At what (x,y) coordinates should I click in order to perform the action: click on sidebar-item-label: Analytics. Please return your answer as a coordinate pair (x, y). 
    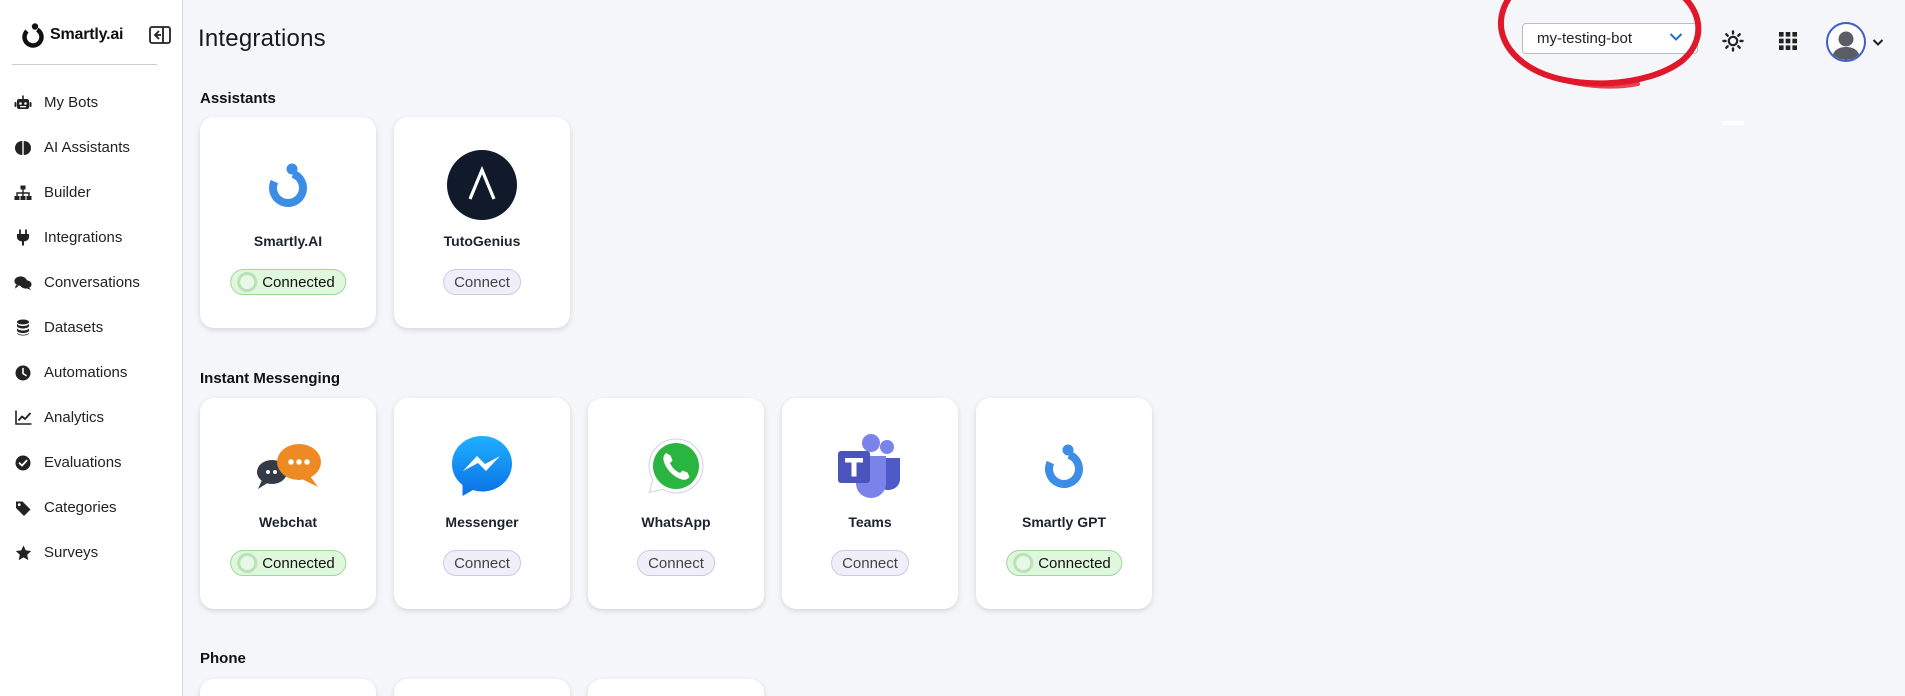
    Looking at the image, I should click on (74, 417).